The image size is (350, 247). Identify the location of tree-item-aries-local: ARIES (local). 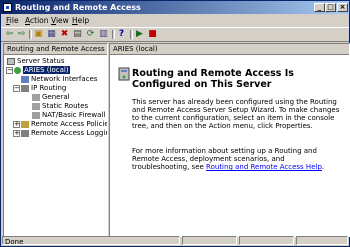
(42, 70).